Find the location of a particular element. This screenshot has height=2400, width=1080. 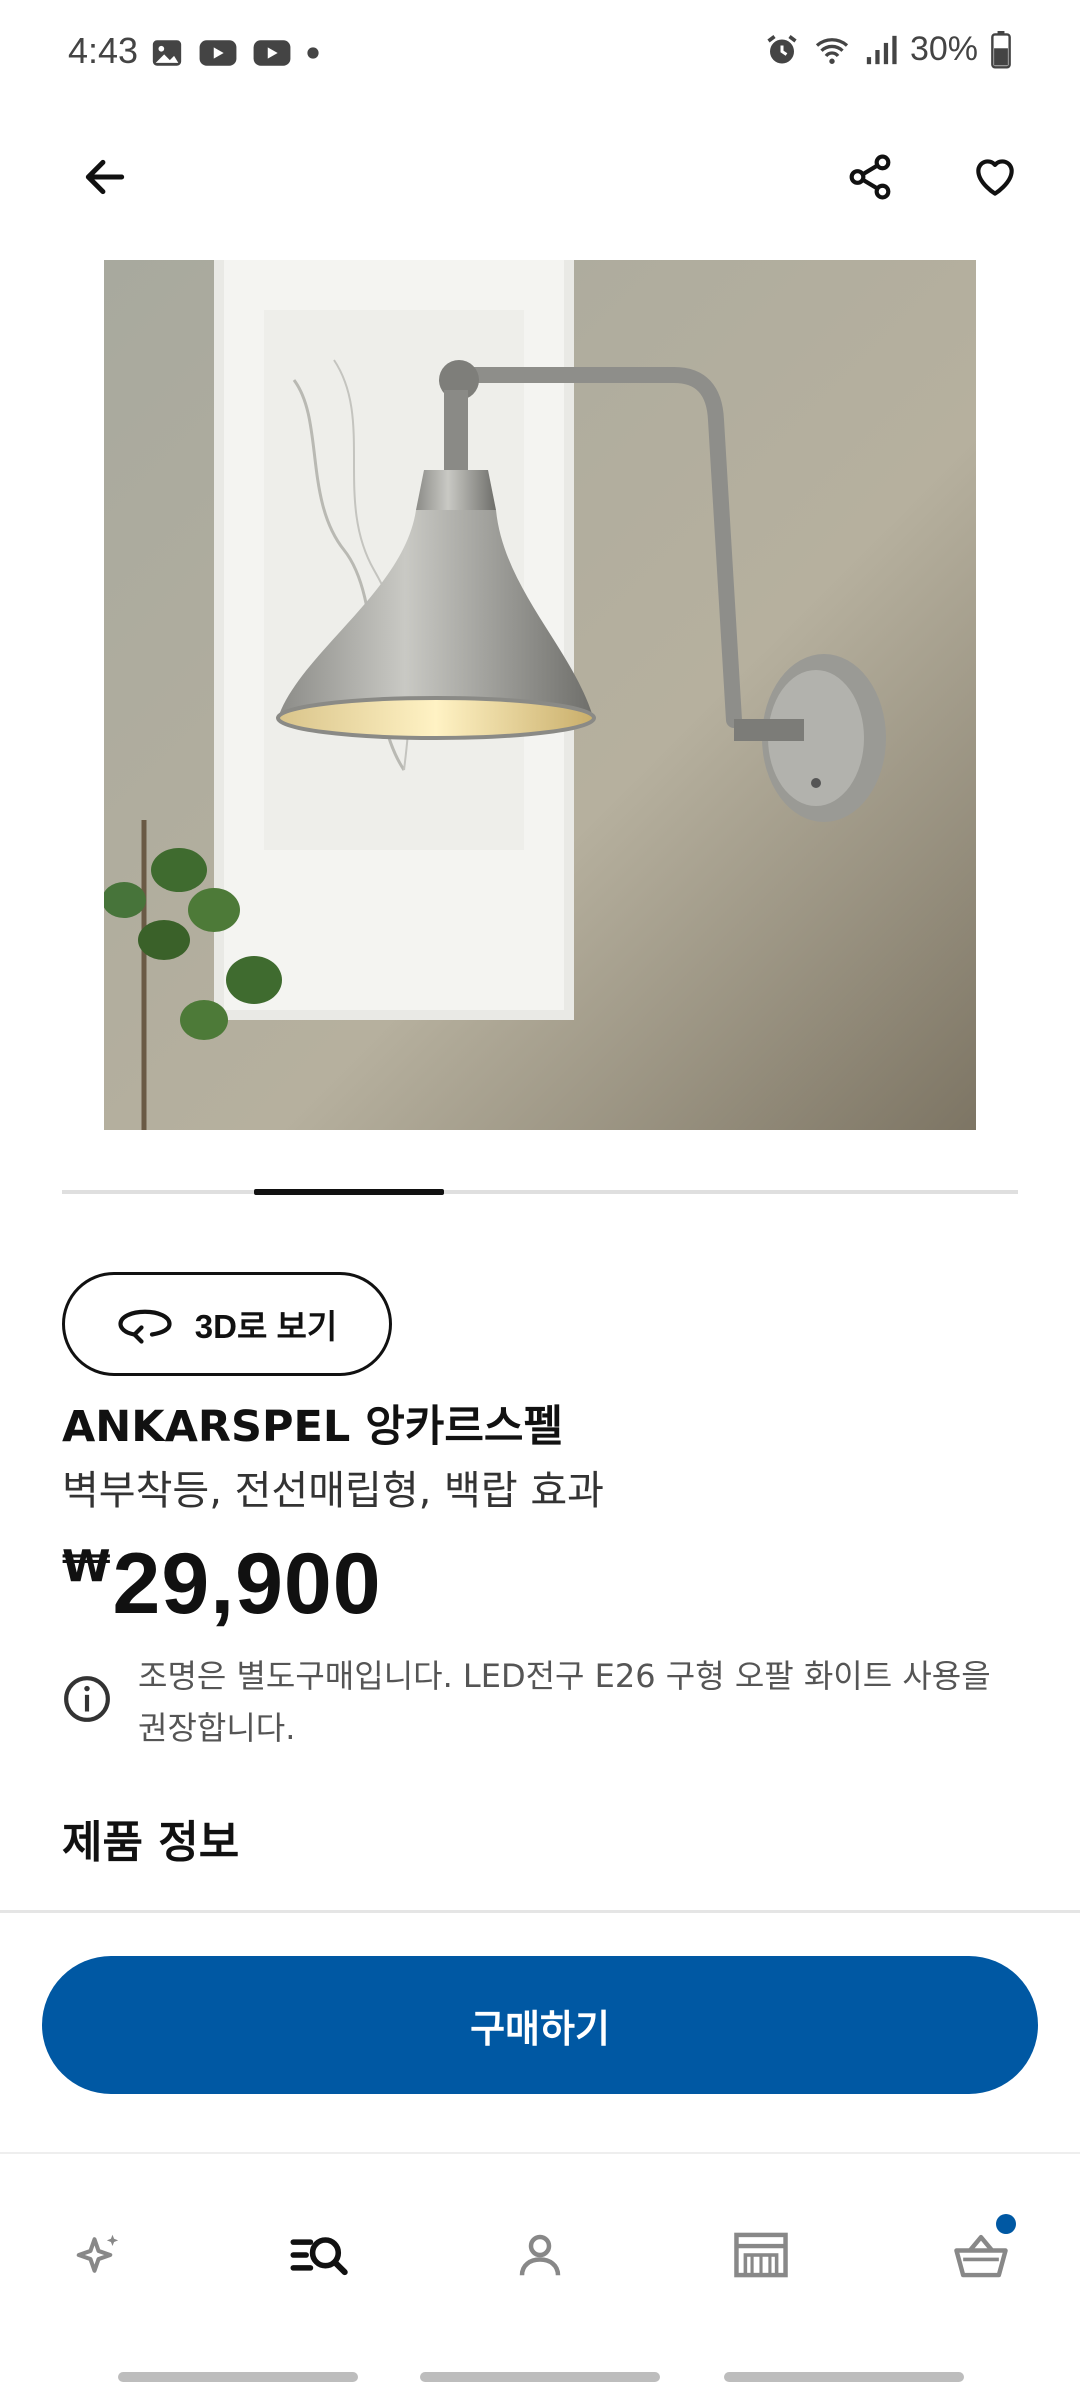

carousel-track is located at coordinates (540, 1192).